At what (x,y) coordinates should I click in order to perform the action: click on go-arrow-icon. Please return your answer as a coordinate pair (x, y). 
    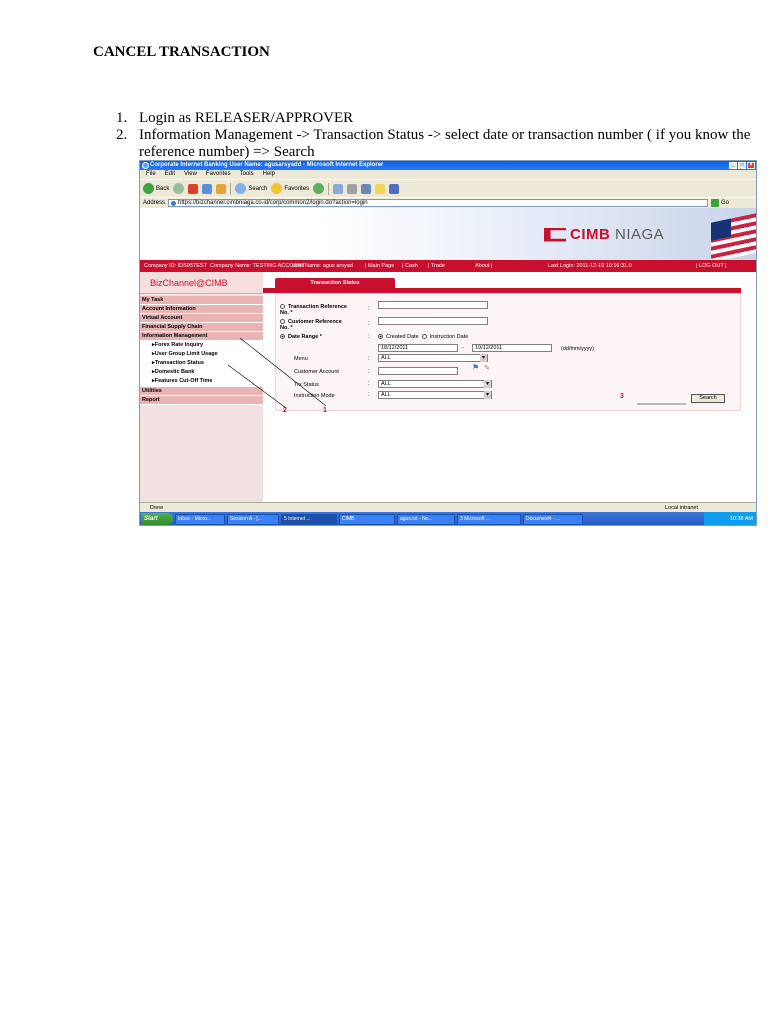
    Looking at the image, I should click on (715, 203).